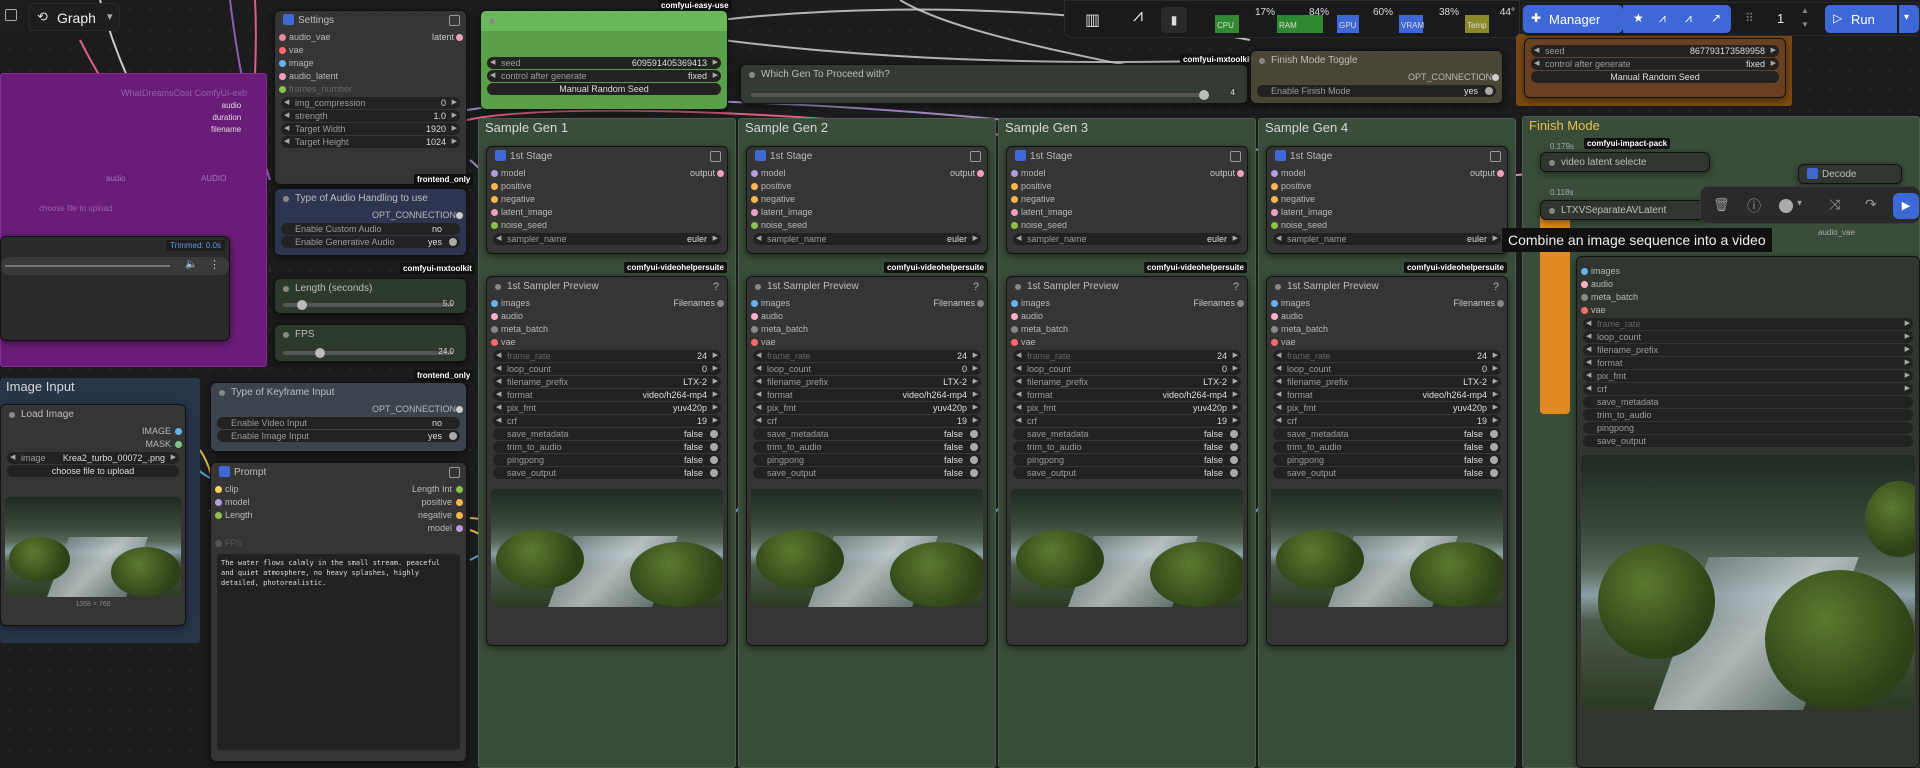 This screenshot has width=1920, height=768. What do you see at coordinates (1748, 441) in the screenshot?
I see `fm-widget-save-output: save_output` at bounding box center [1748, 441].